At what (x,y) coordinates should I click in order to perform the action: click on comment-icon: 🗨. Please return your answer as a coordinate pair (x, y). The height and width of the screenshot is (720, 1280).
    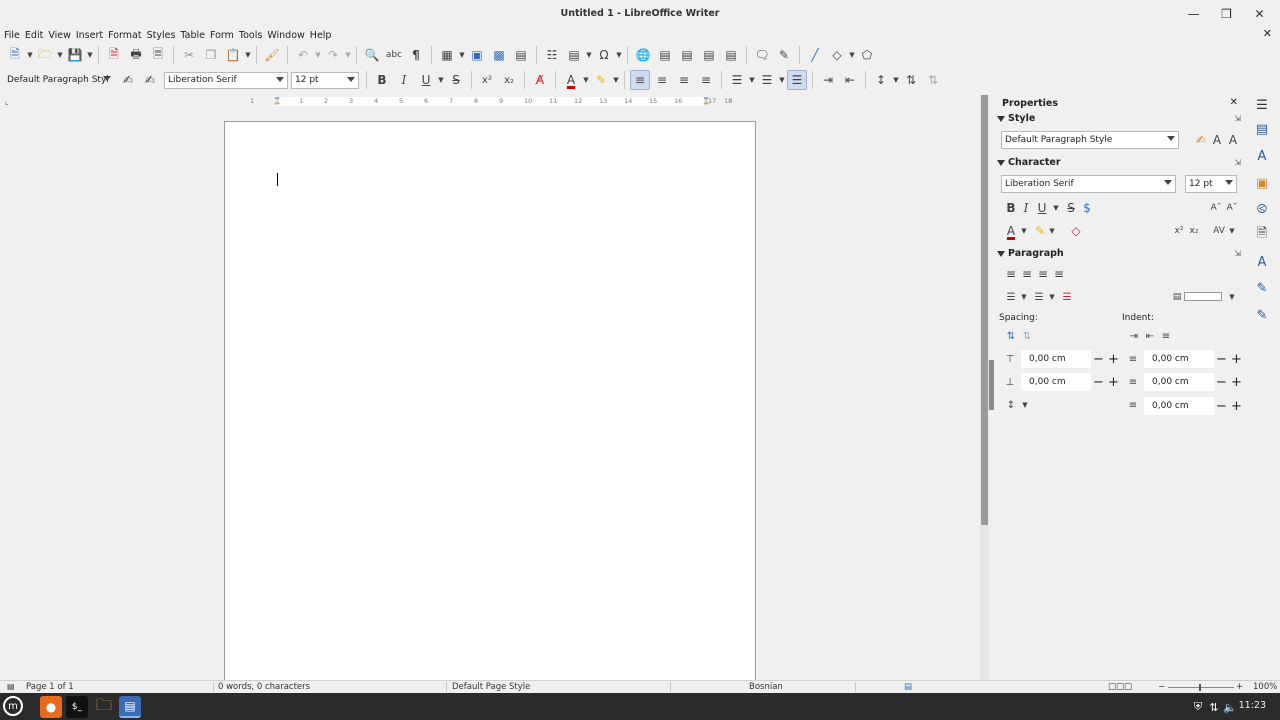
    Looking at the image, I should click on (762, 55).